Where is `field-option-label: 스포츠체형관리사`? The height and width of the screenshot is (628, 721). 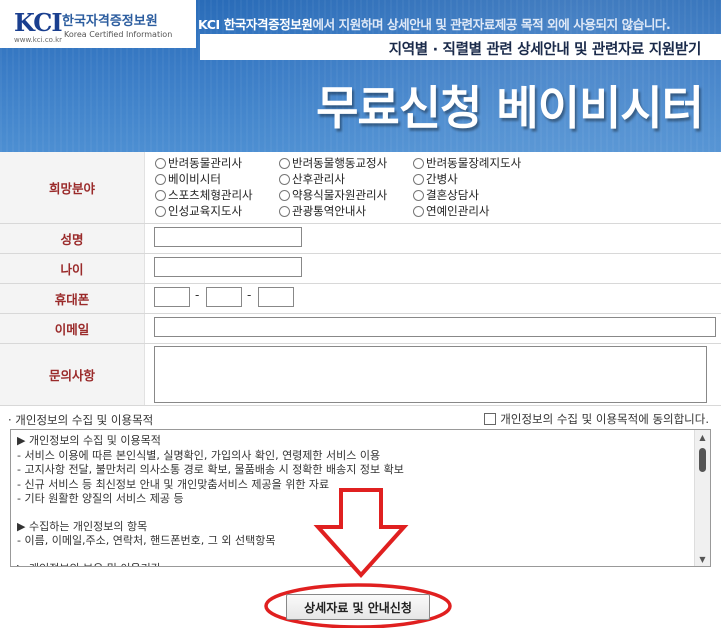
field-option-label: 스포츠체형관리사 is located at coordinates (210, 195).